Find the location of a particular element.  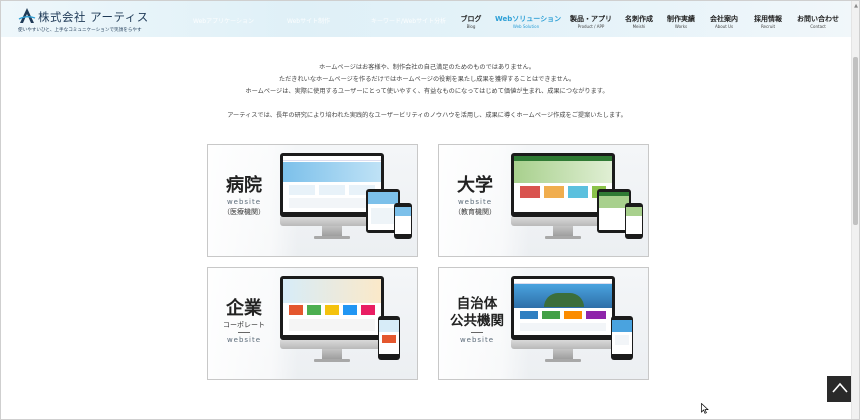

back-to-top-button is located at coordinates (840, 389).